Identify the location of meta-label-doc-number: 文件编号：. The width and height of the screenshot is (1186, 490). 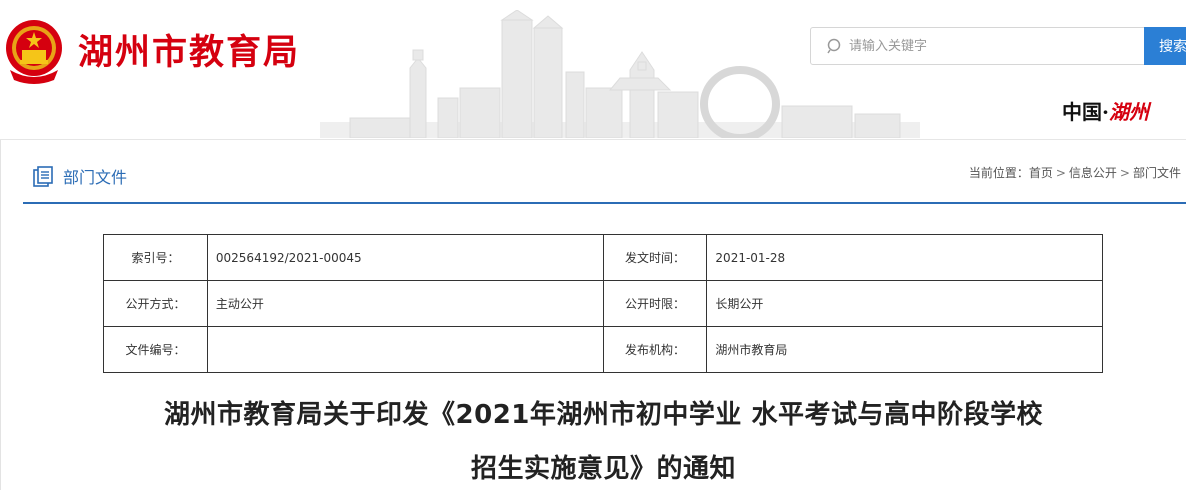
(155, 349).